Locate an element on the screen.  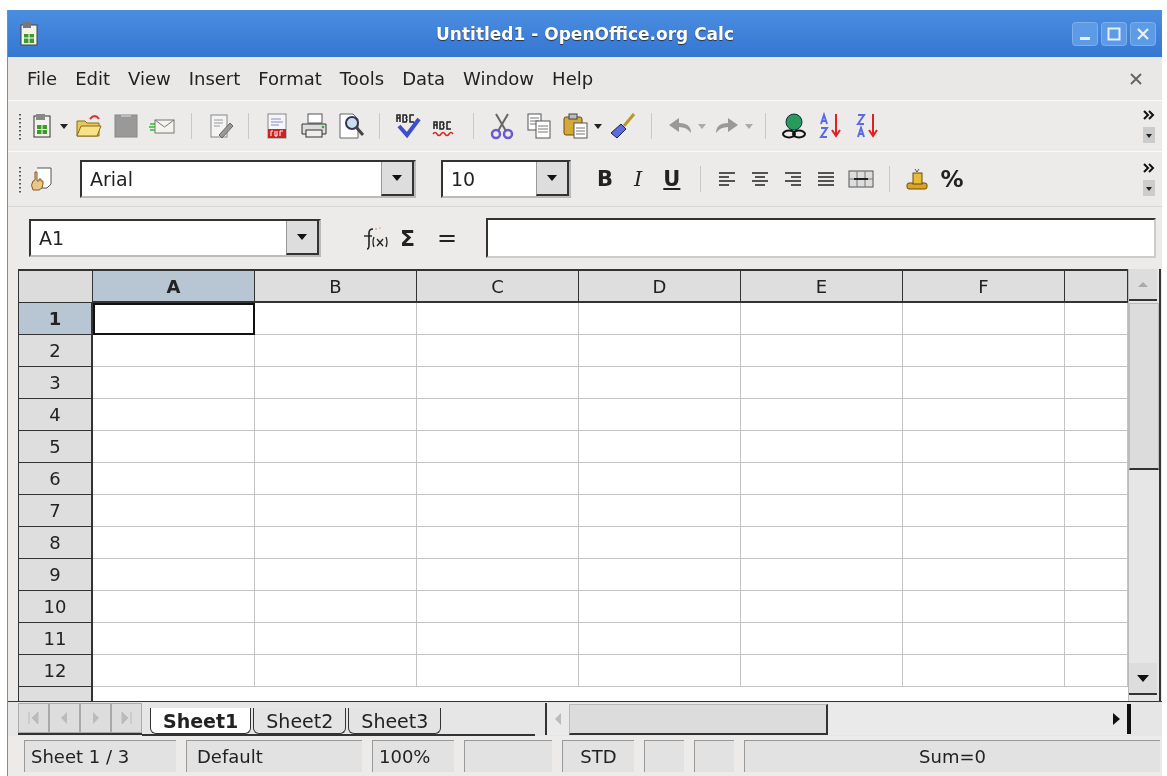
menu-item: Window is located at coordinates (499, 78).